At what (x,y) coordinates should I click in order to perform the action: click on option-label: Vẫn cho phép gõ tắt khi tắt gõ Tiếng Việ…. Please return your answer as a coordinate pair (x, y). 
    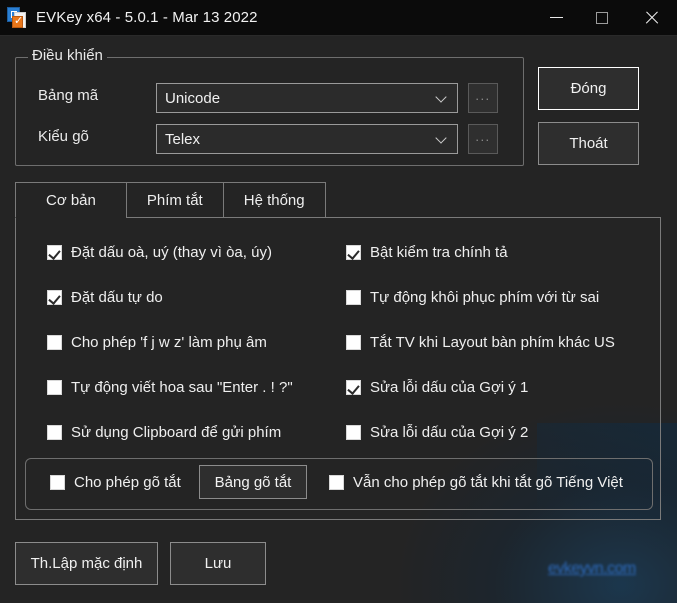
    Looking at the image, I should click on (488, 482).